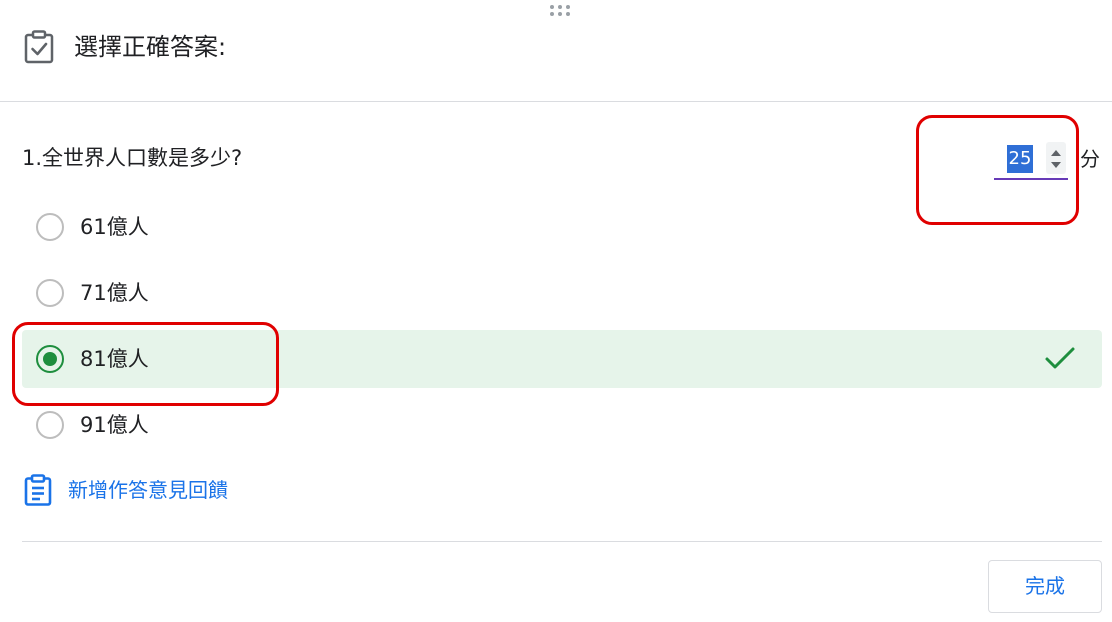 This screenshot has width=1112, height=622. Describe the element at coordinates (1056, 165) in the screenshot. I see `decrement-arrow-icon` at that location.